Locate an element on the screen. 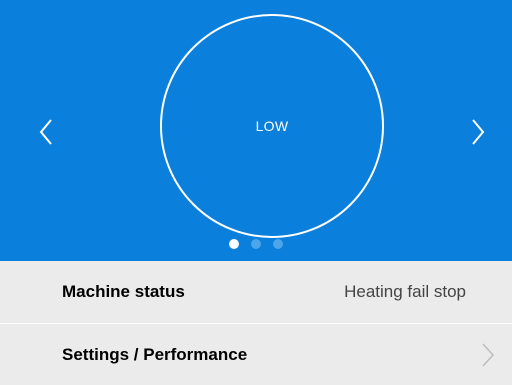 This screenshot has height=385, width=512. settings-chevron is located at coordinates (488, 355).